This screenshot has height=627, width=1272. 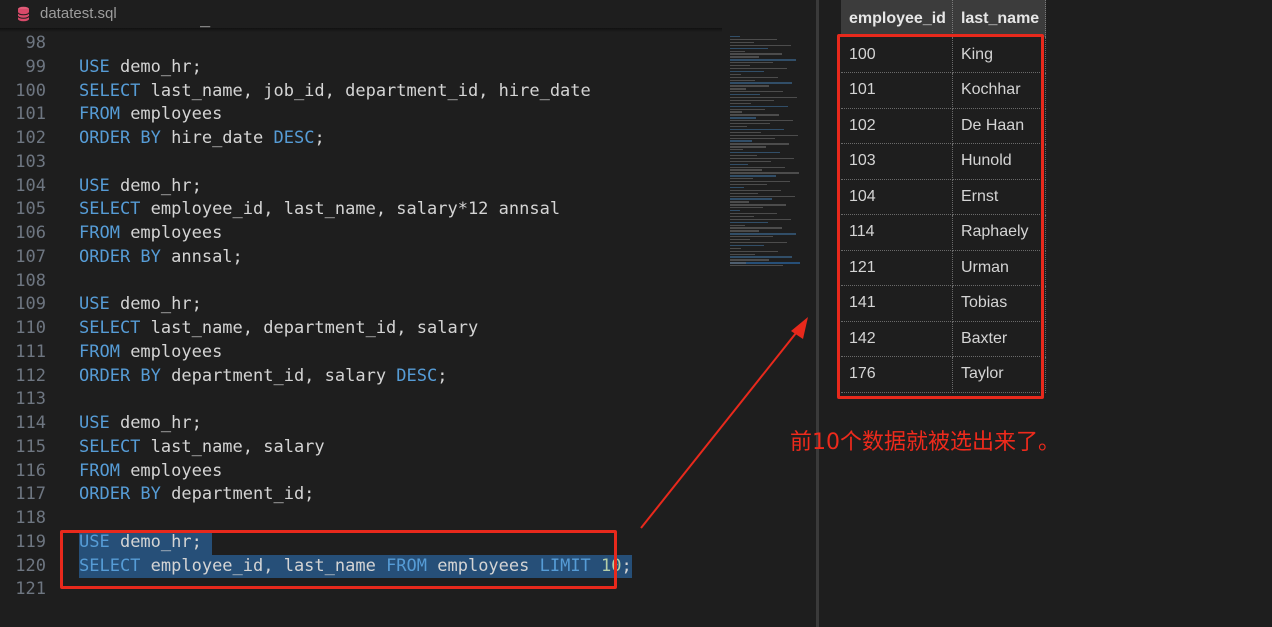 I want to click on annotation-arrow, so click(x=724, y=423).